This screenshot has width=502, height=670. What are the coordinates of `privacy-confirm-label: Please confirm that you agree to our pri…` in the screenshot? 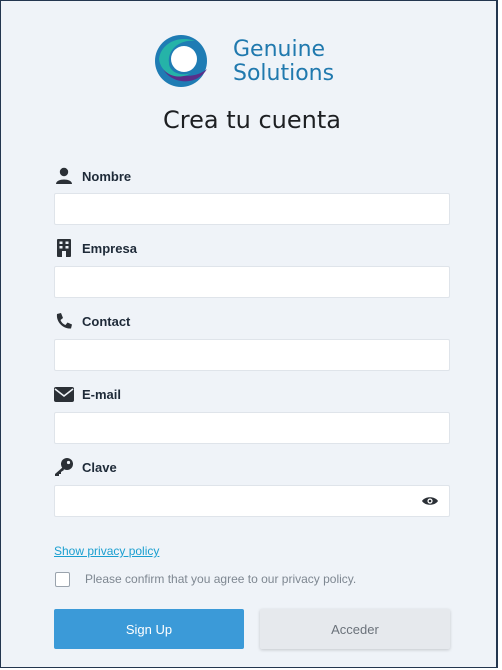 It's located at (221, 579).